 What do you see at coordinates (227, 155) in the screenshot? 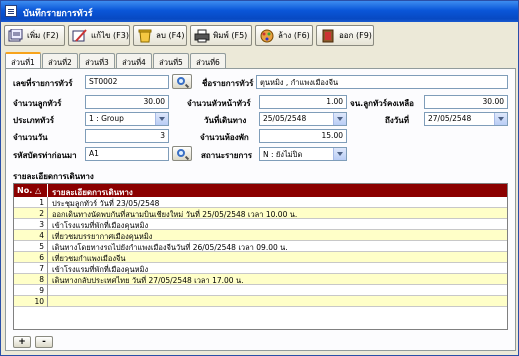
I see `status-label: สถานะรายการ` at bounding box center [227, 155].